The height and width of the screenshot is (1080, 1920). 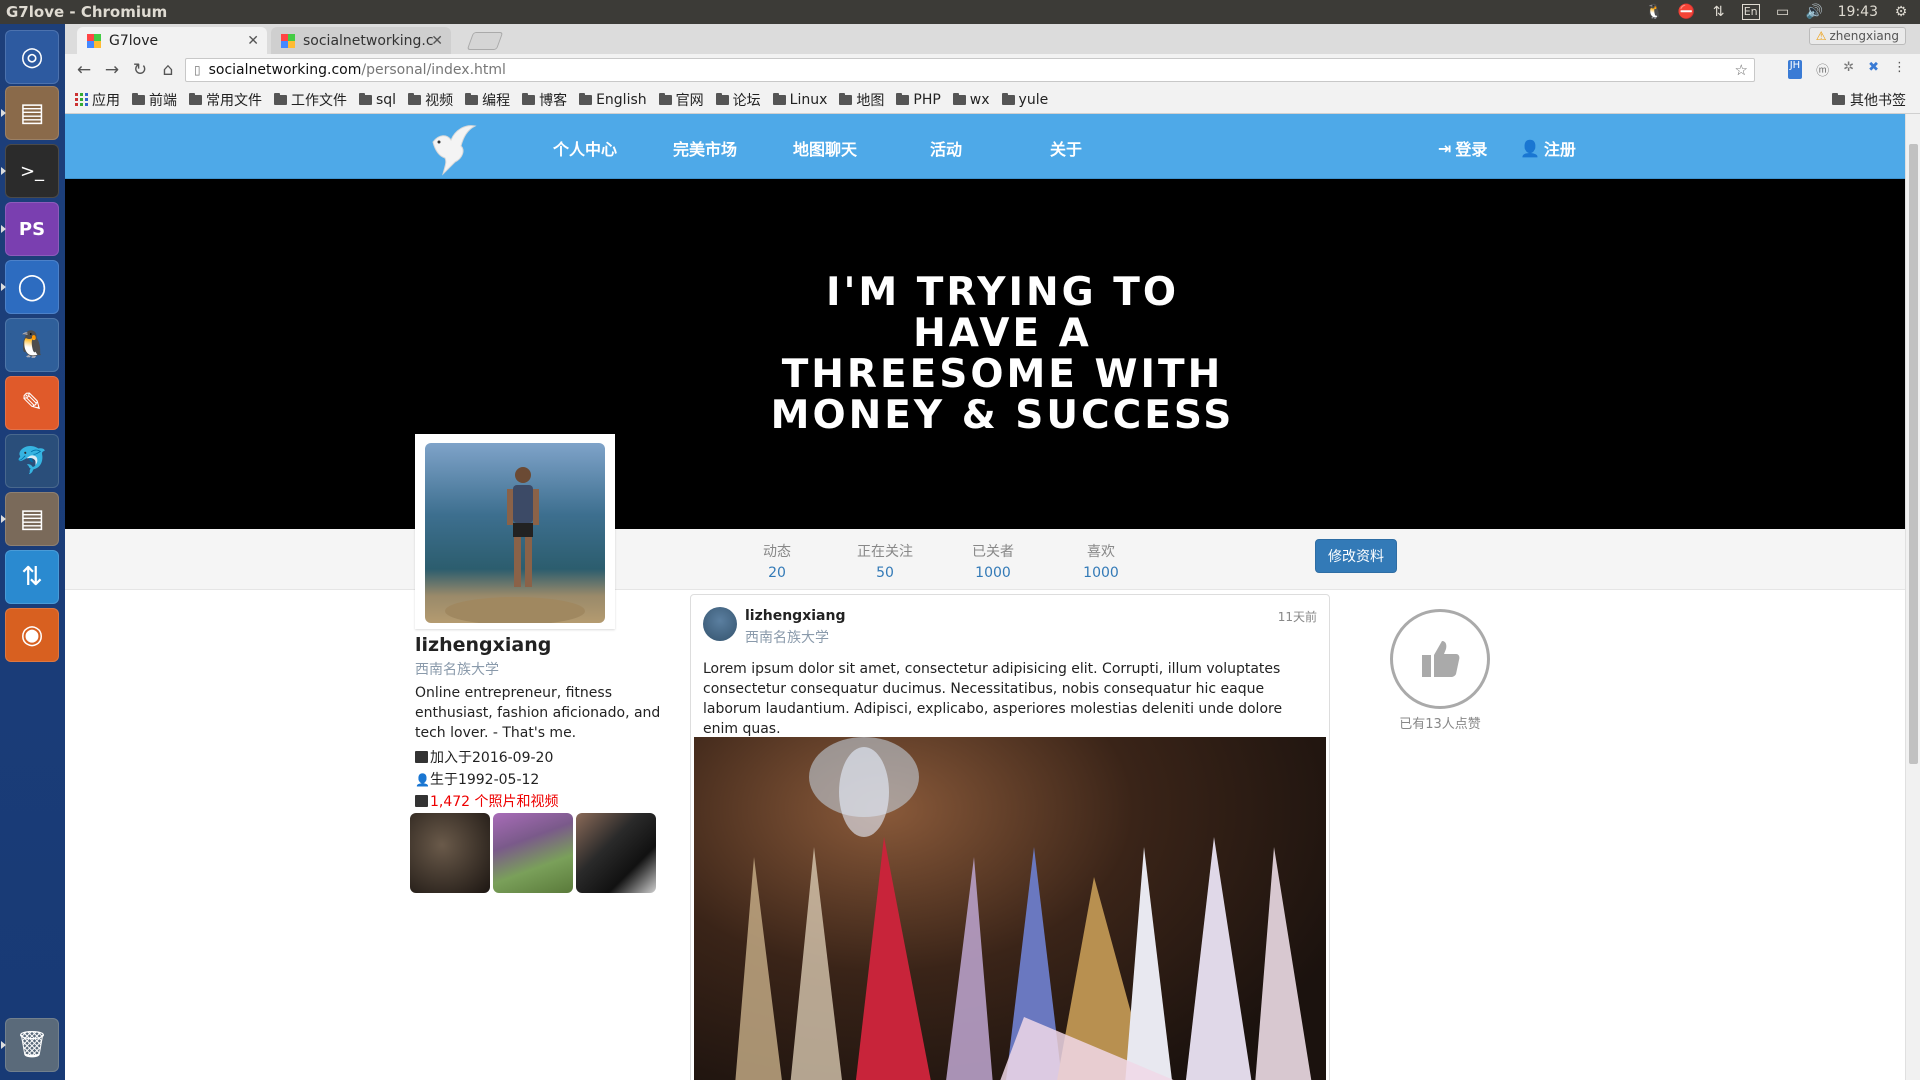 What do you see at coordinates (140, 70) in the screenshot?
I see `reload-icon: ↻` at bounding box center [140, 70].